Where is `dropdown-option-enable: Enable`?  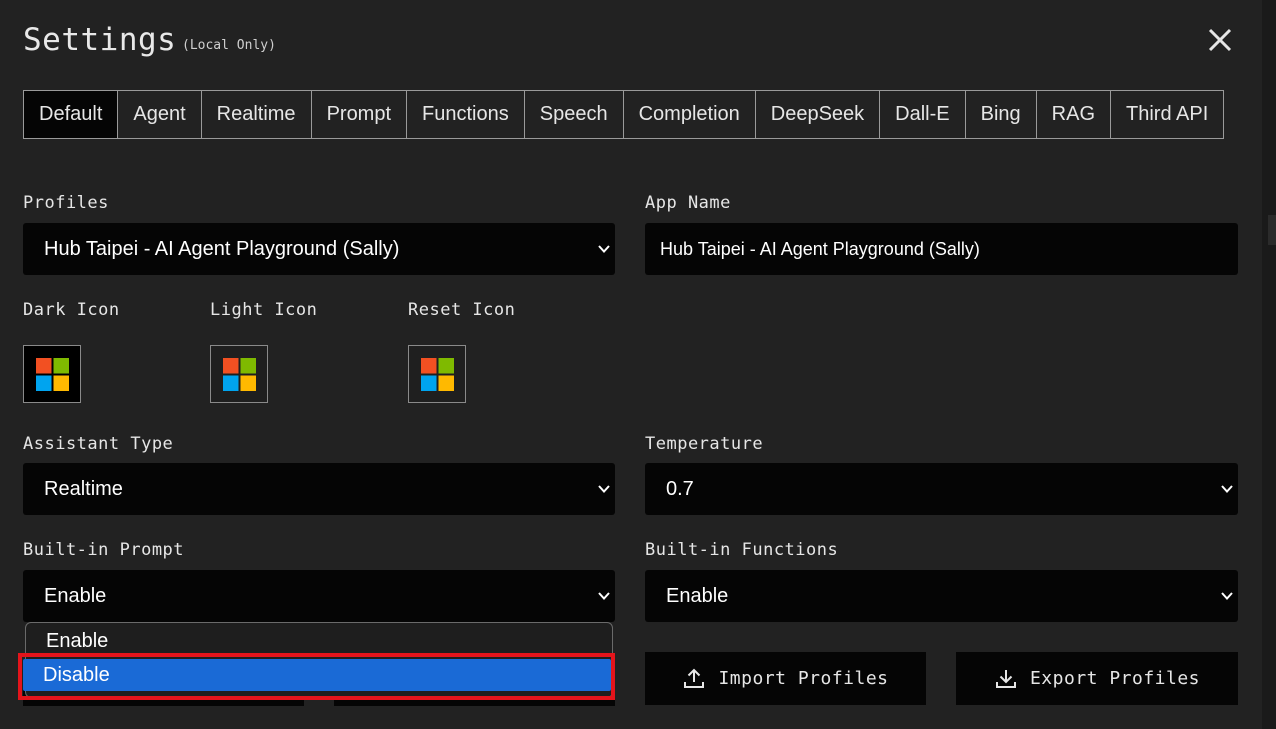 dropdown-option-enable: Enable is located at coordinates (319, 641).